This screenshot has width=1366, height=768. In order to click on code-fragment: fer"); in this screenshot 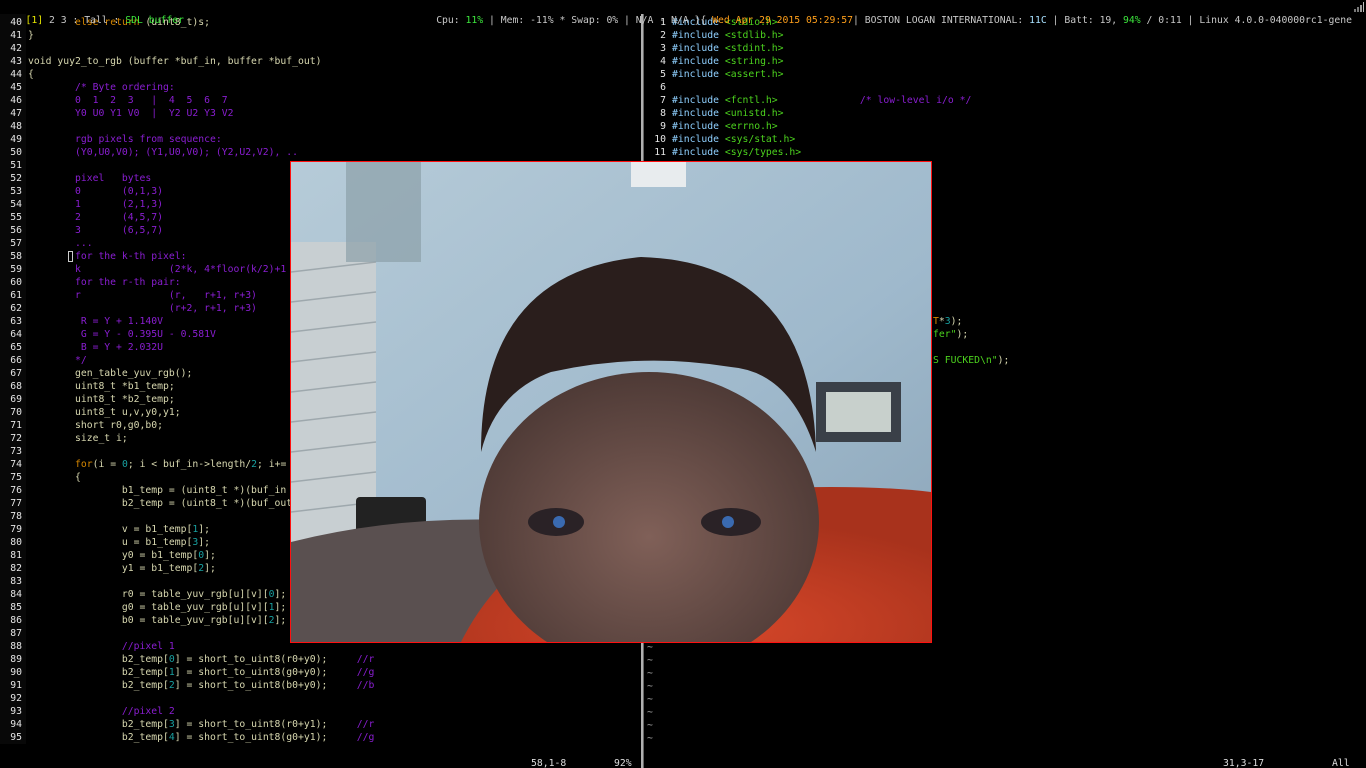, I will do `click(950, 334)`.